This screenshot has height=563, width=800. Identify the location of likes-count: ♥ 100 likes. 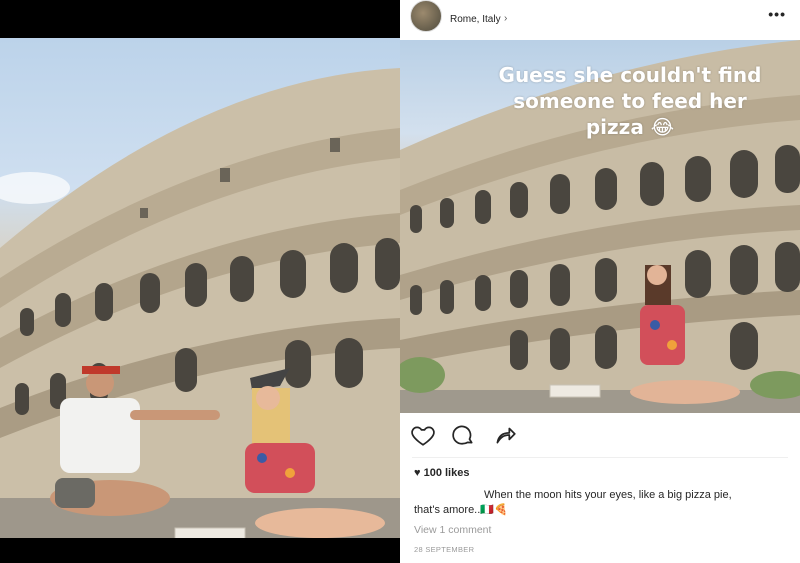
(441, 473).